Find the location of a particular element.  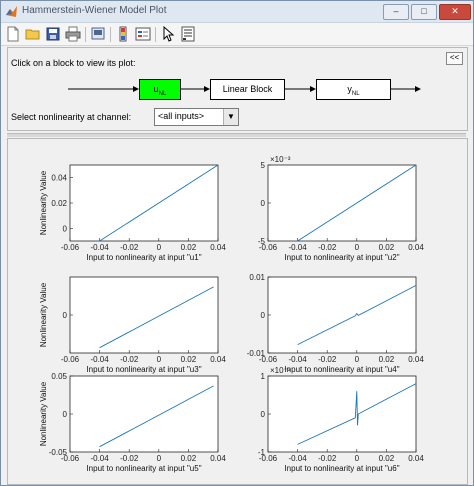

title-bar: Hammerstein-Wiener Model Plot – □ ✕ is located at coordinates (237, 12).